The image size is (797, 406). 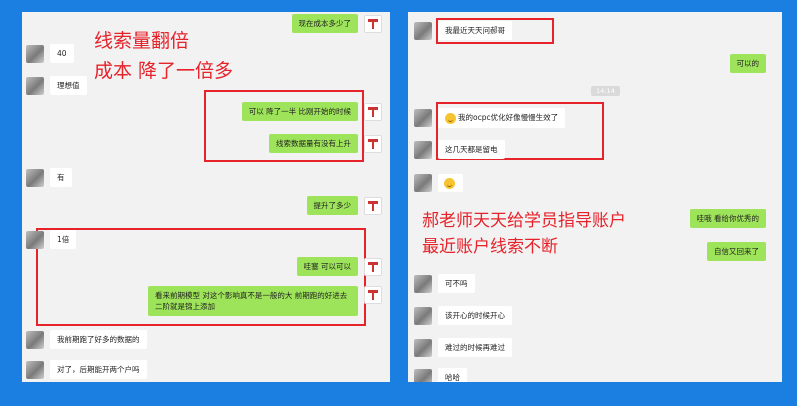 What do you see at coordinates (164, 71) in the screenshot?
I see `overlay-caption-line2: 成本 降了一倍多` at bounding box center [164, 71].